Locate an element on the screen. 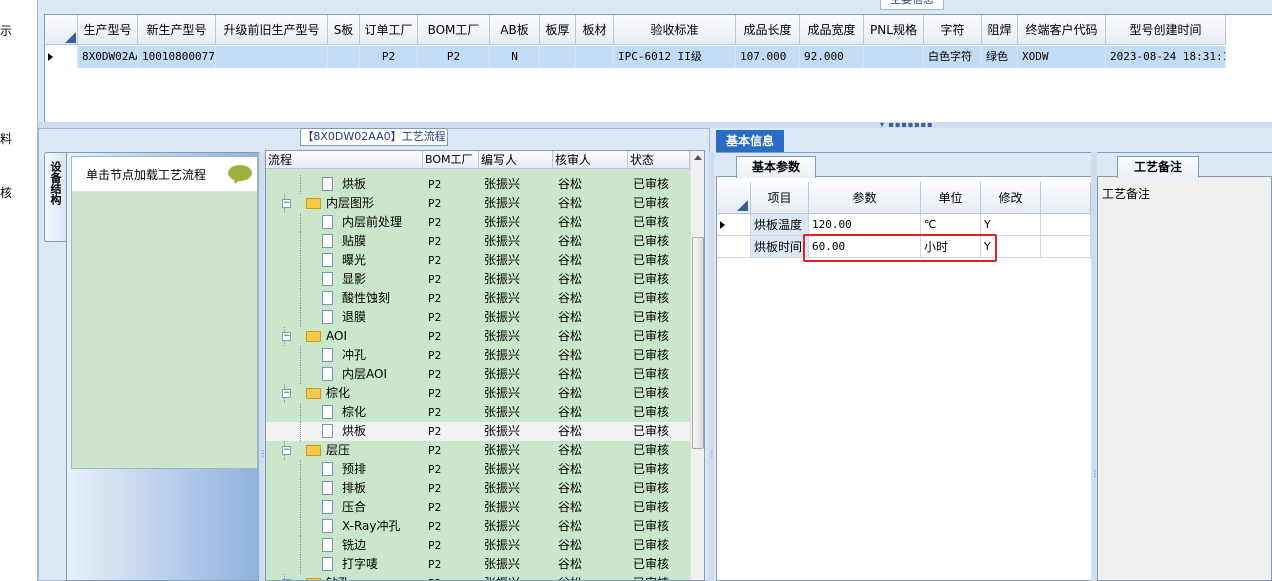 The height and width of the screenshot is (581, 1272). tree-row: 棕化 P2 张振兴 谷松 已审核 is located at coordinates (478, 412).